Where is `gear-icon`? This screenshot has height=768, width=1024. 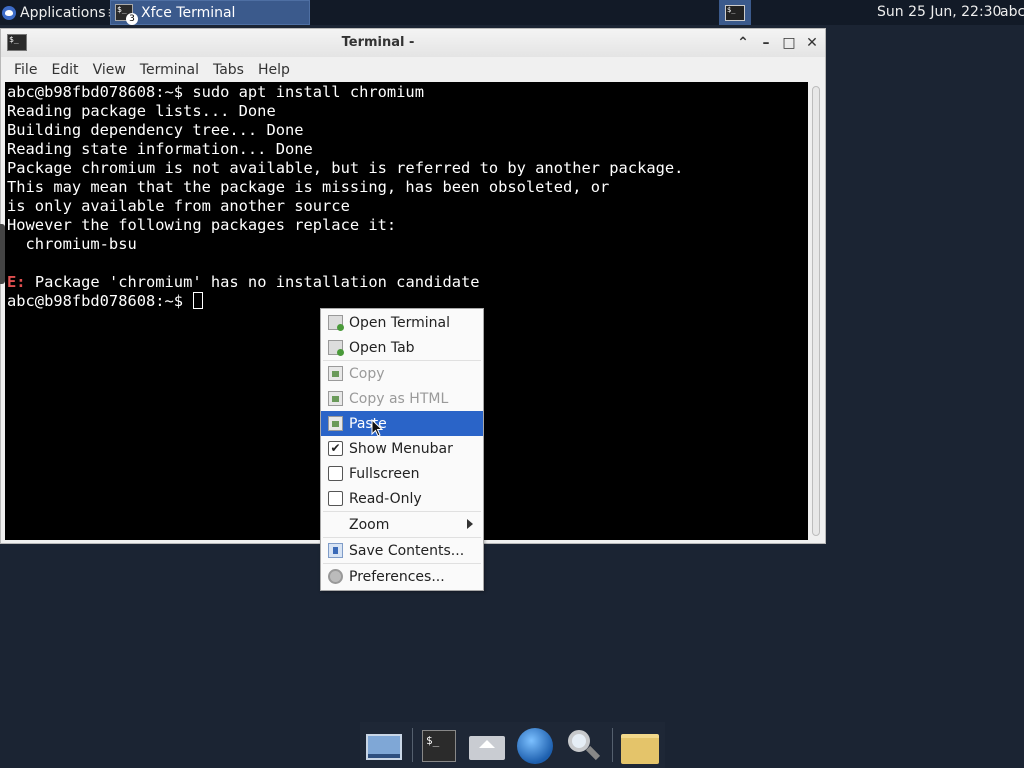 gear-icon is located at coordinates (335, 576).